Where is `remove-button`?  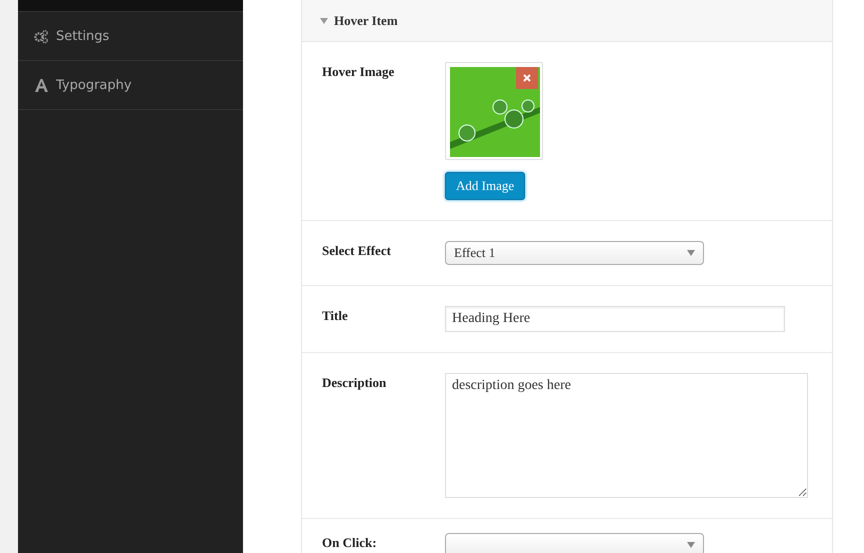
remove-button is located at coordinates (527, 78).